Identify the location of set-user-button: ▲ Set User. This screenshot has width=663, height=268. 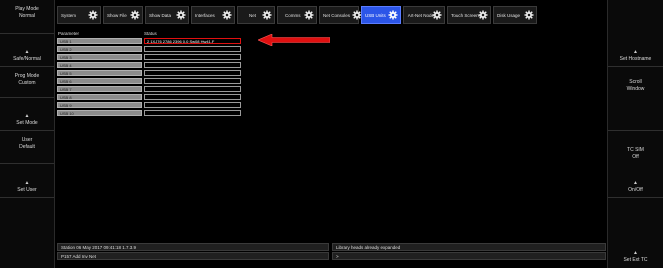
(27, 181).